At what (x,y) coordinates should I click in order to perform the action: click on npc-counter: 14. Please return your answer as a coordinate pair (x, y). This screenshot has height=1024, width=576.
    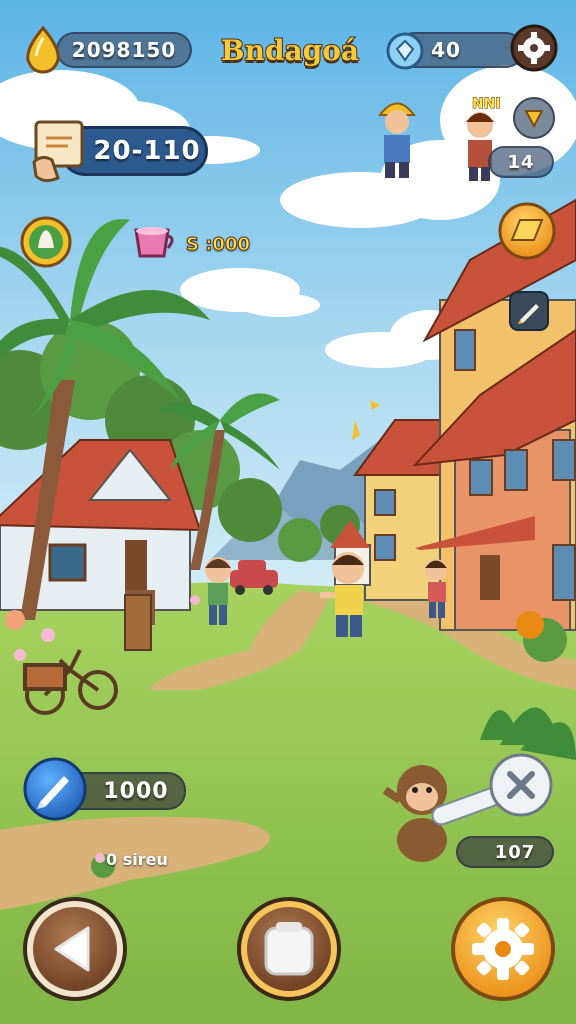
    Looking at the image, I should click on (521, 162).